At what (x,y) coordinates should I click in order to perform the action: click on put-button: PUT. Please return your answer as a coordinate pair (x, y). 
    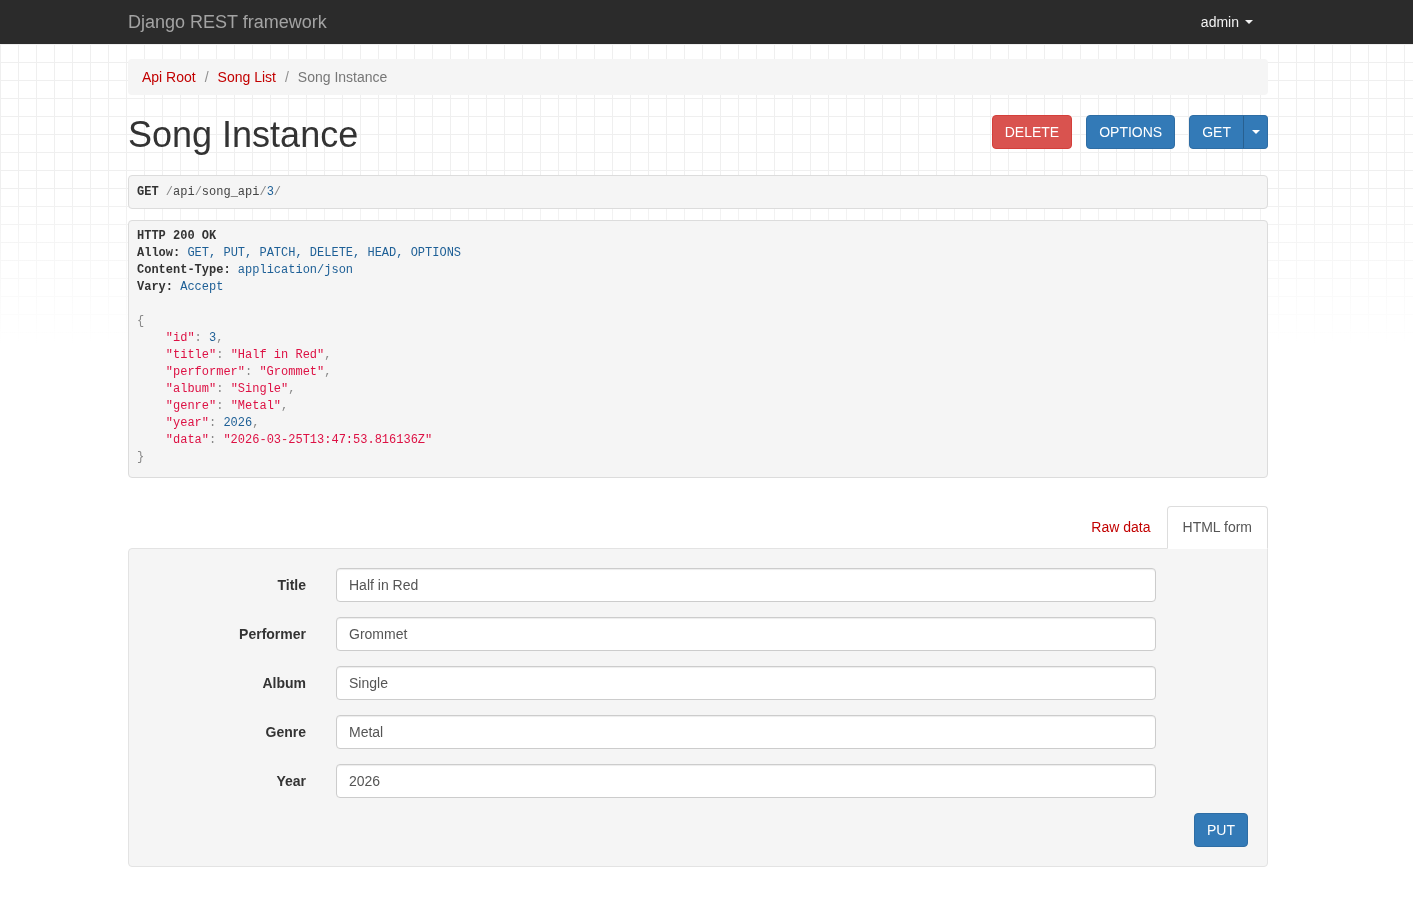
    Looking at the image, I should click on (1221, 830).